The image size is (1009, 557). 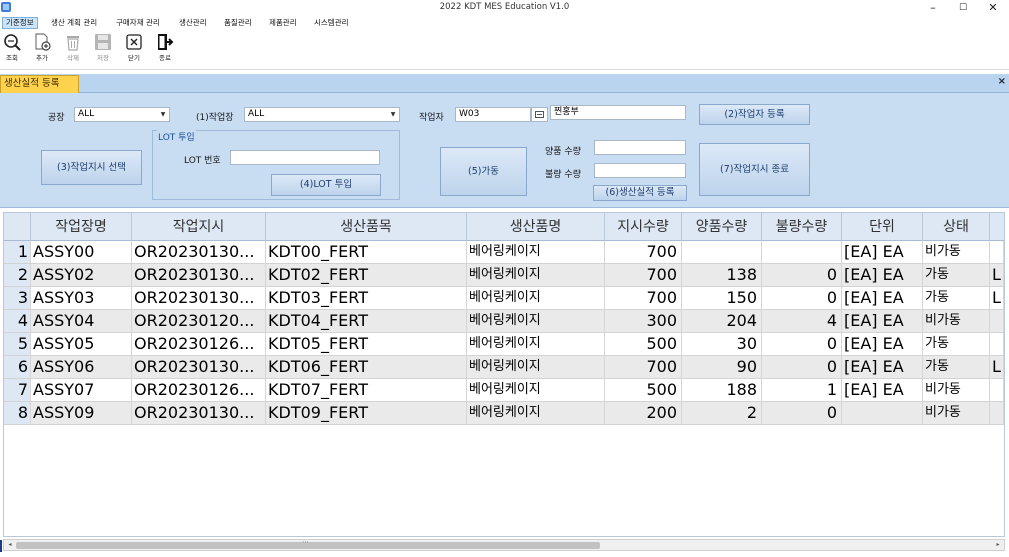 What do you see at coordinates (81, 390) in the screenshot?
I see `cell-workcenter: ASSY07` at bounding box center [81, 390].